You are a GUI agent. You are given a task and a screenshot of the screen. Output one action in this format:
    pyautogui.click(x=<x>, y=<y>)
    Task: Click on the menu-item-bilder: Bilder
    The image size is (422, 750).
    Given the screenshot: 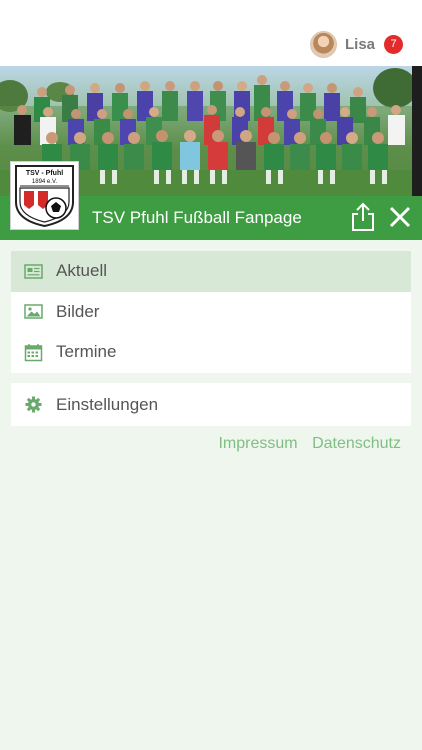 What is the action you would take?
    pyautogui.click(x=211, y=312)
    